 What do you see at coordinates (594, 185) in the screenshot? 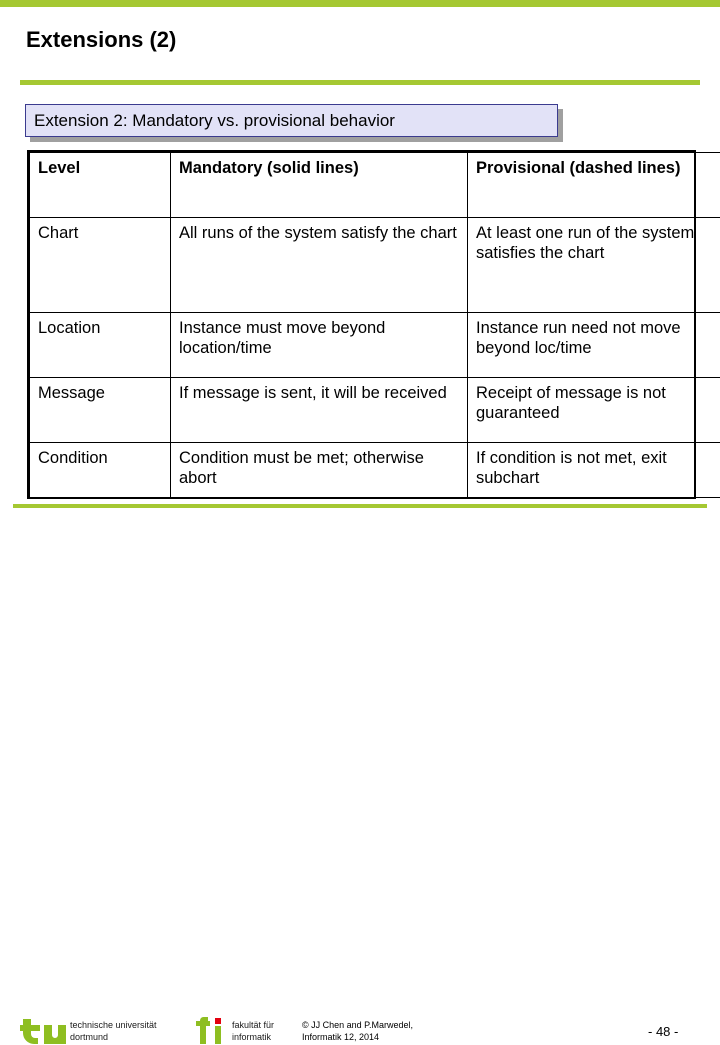
I see `column-header-provisional: Provisional (dashed lines)` at bounding box center [594, 185].